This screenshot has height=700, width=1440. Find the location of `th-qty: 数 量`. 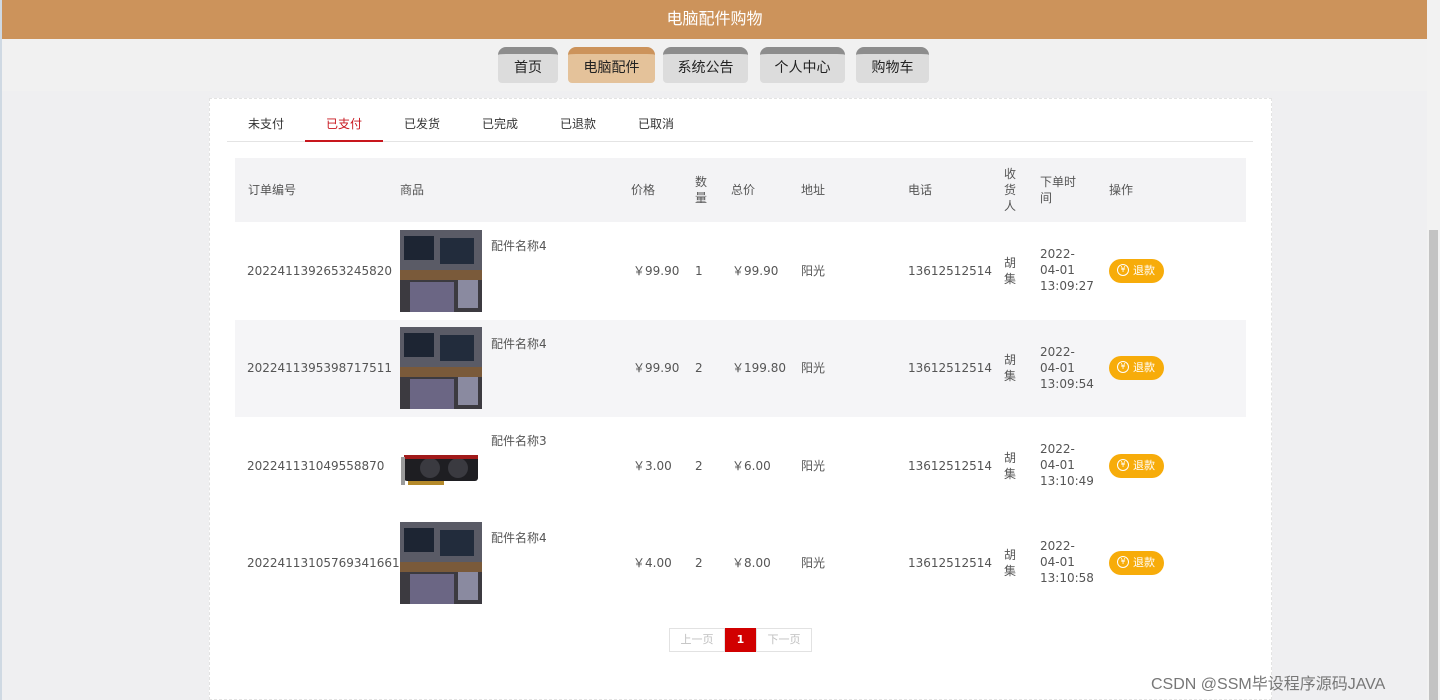

th-qty: 数 量 is located at coordinates (701, 190).